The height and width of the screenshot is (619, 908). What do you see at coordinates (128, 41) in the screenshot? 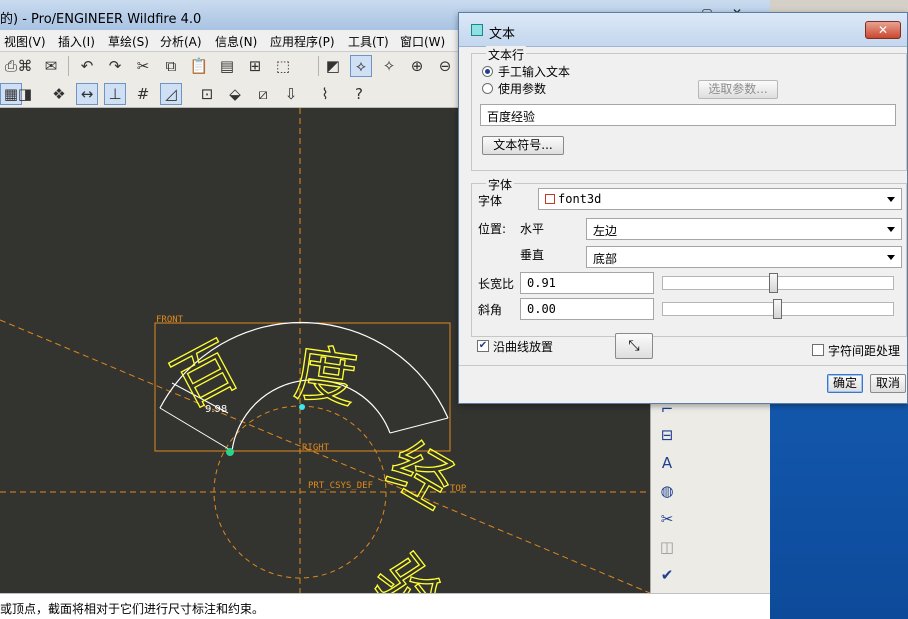
I see `menu-sketch: 草绘(S)` at bounding box center [128, 41].